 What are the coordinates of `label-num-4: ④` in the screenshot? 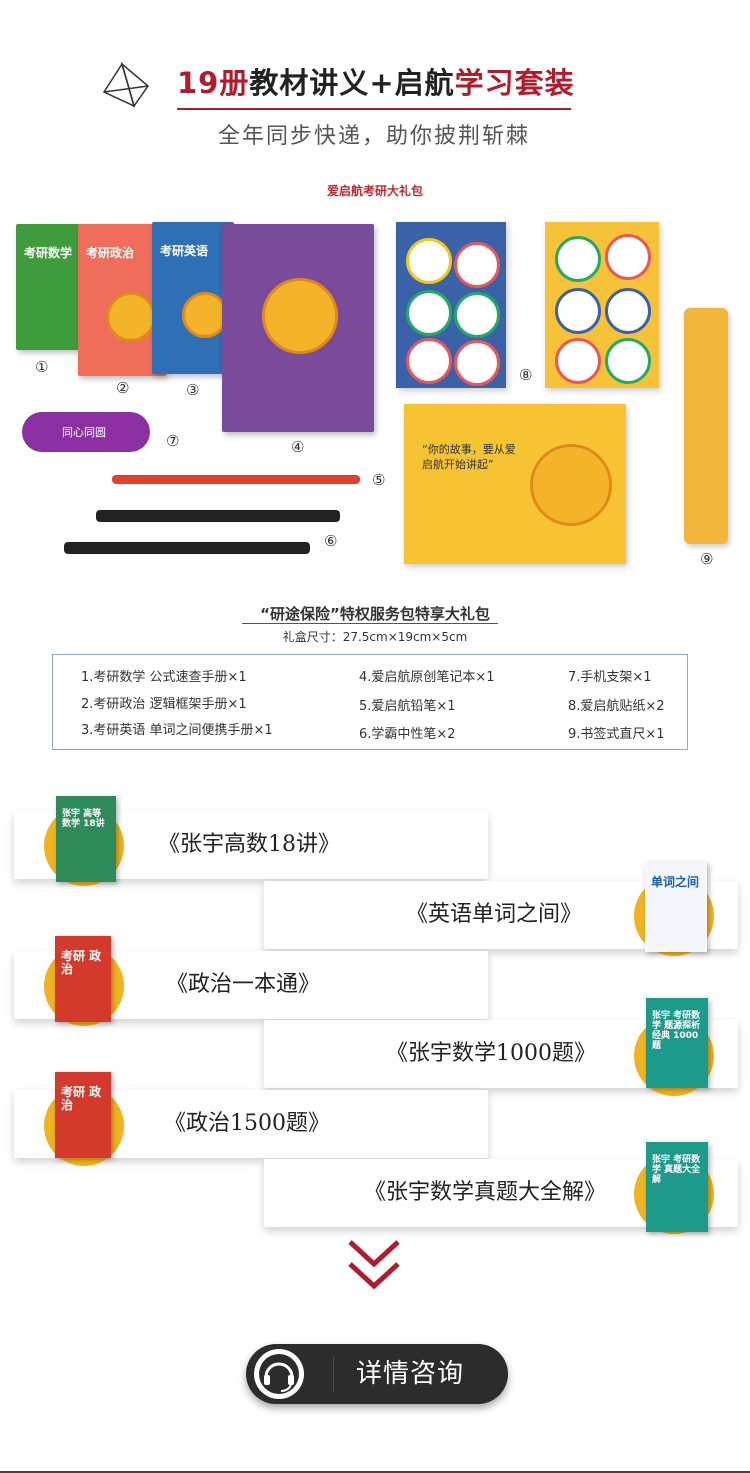 It's located at (298, 447).